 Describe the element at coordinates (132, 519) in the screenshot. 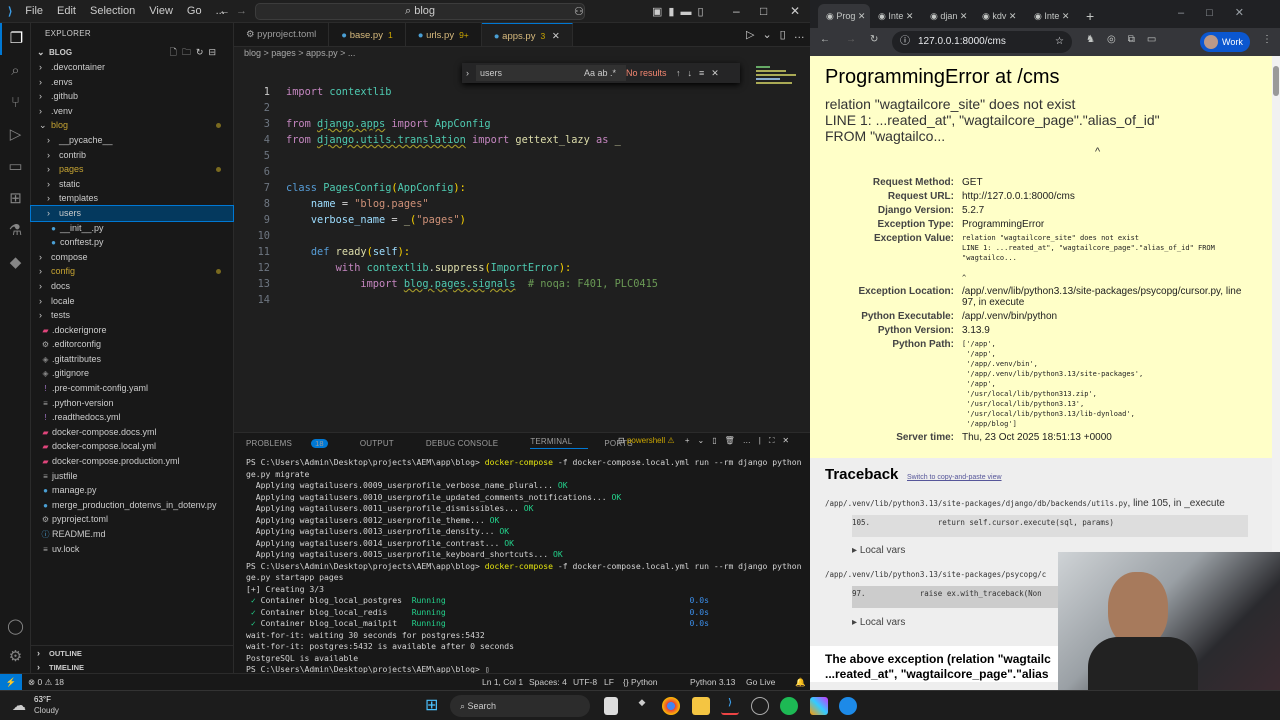

I see `tree-item: ⚙ pyproject.toml` at that location.